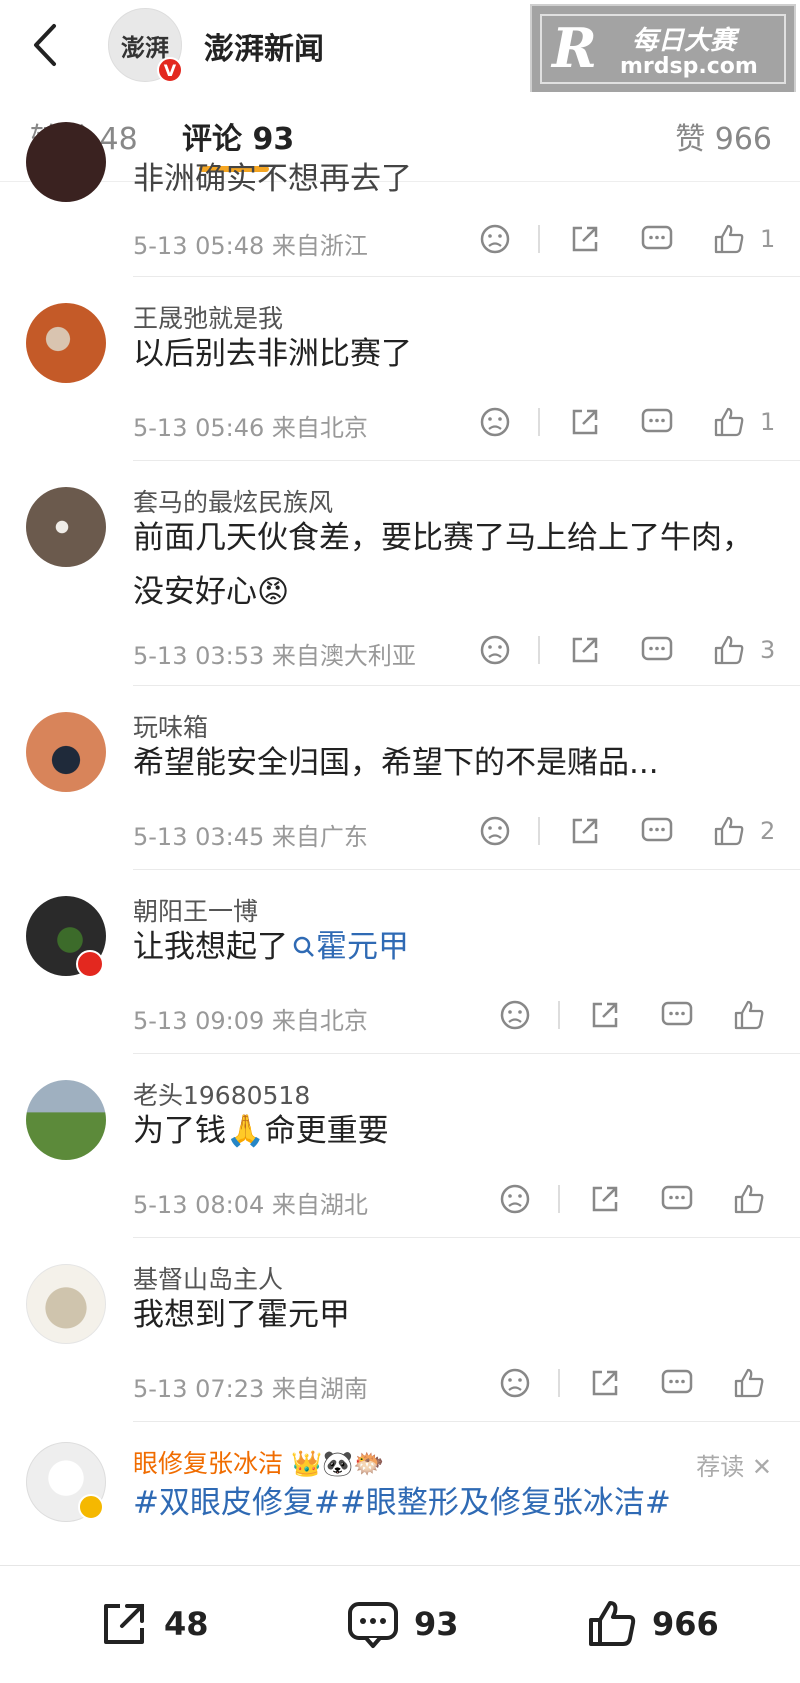  I want to click on topic-link-text: 霍元甲, so click(362, 947).